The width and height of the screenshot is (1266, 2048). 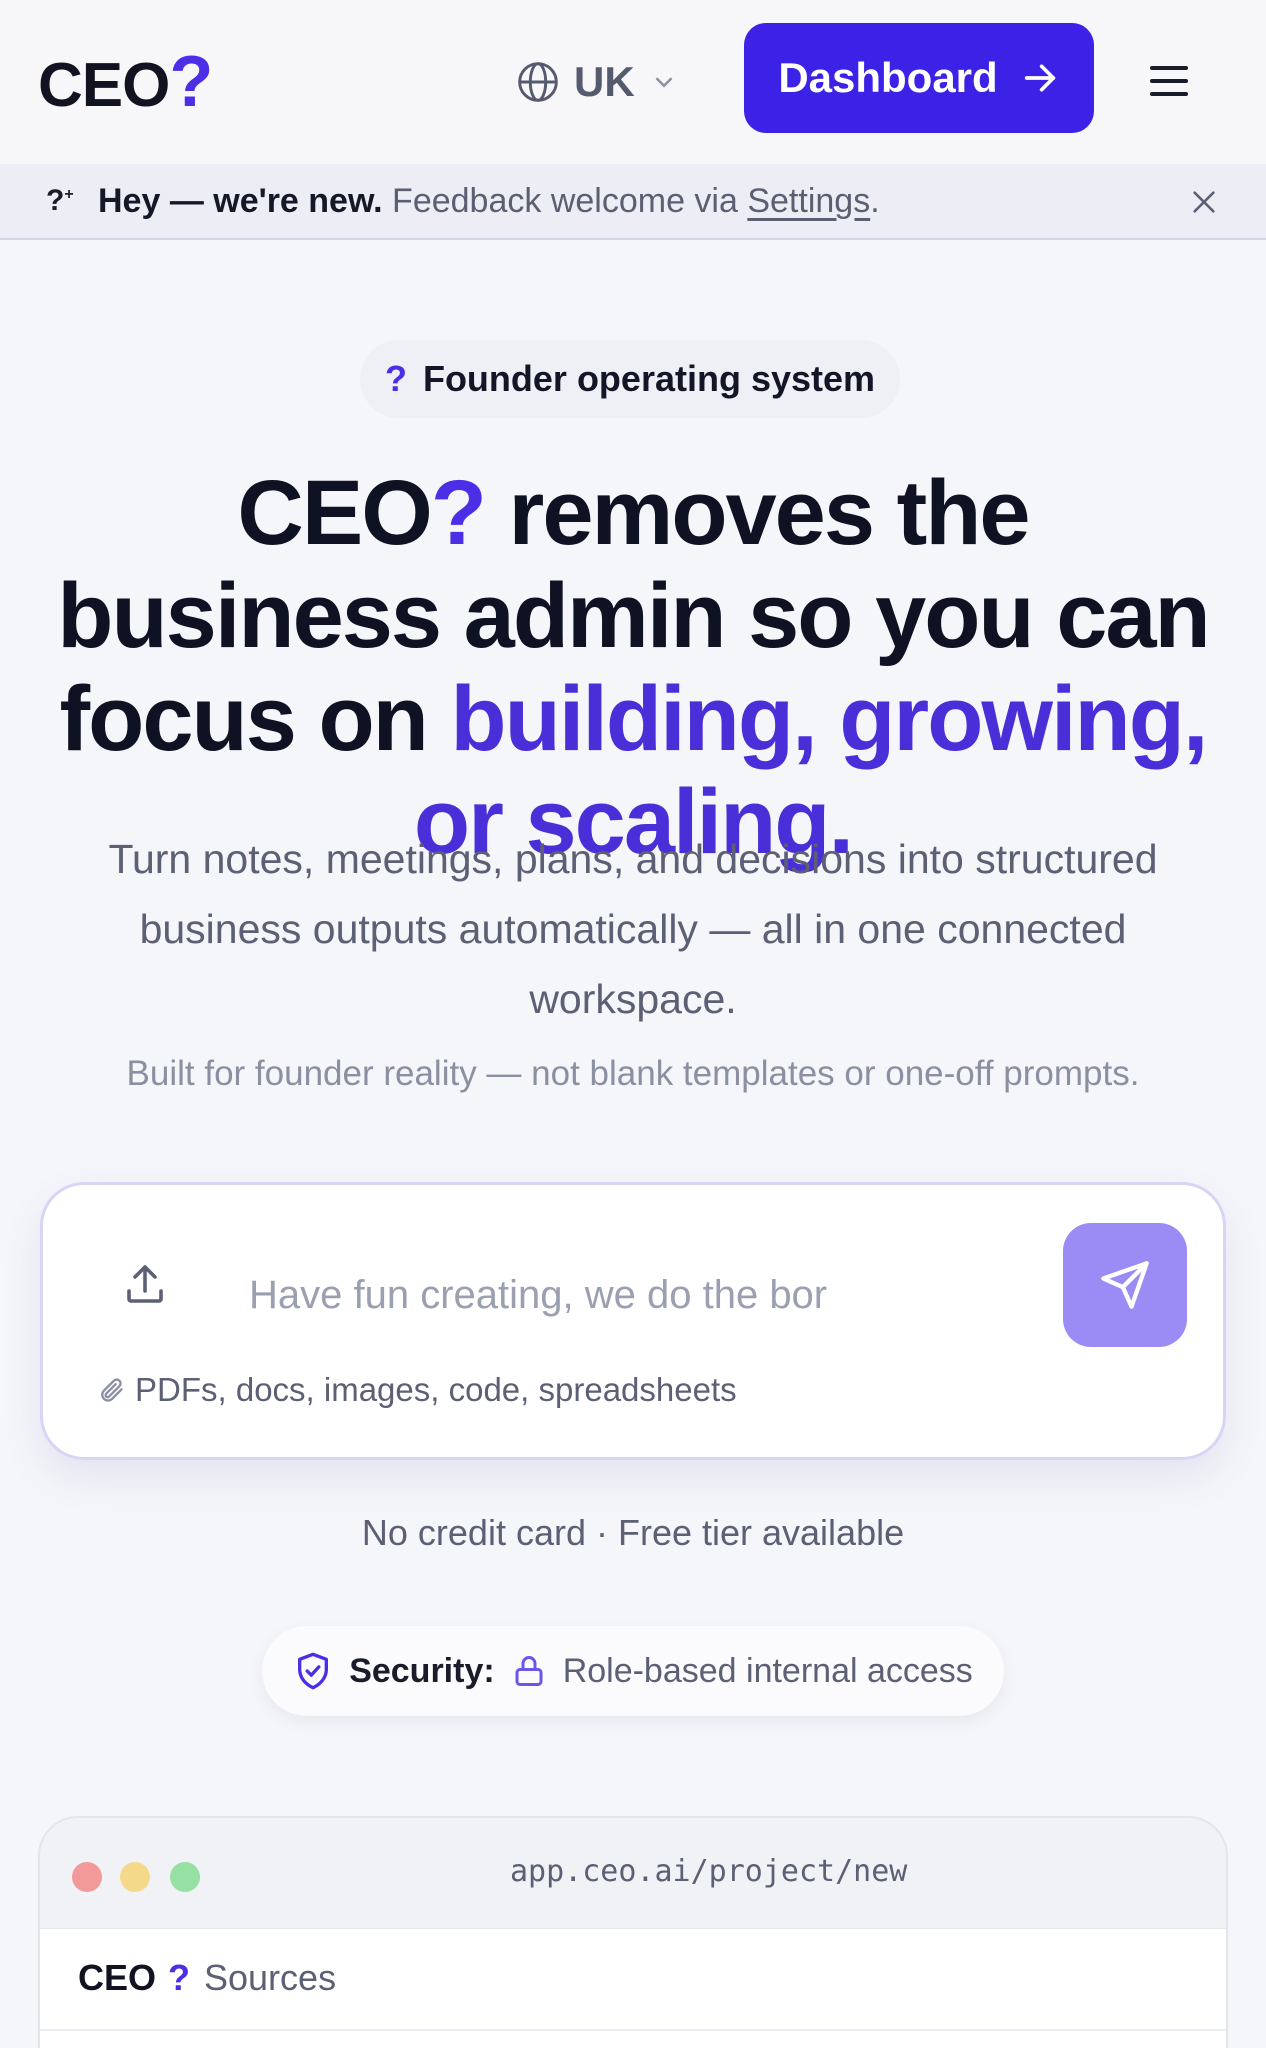 I want to click on tab-sources: Sources, so click(x=270, y=1978).